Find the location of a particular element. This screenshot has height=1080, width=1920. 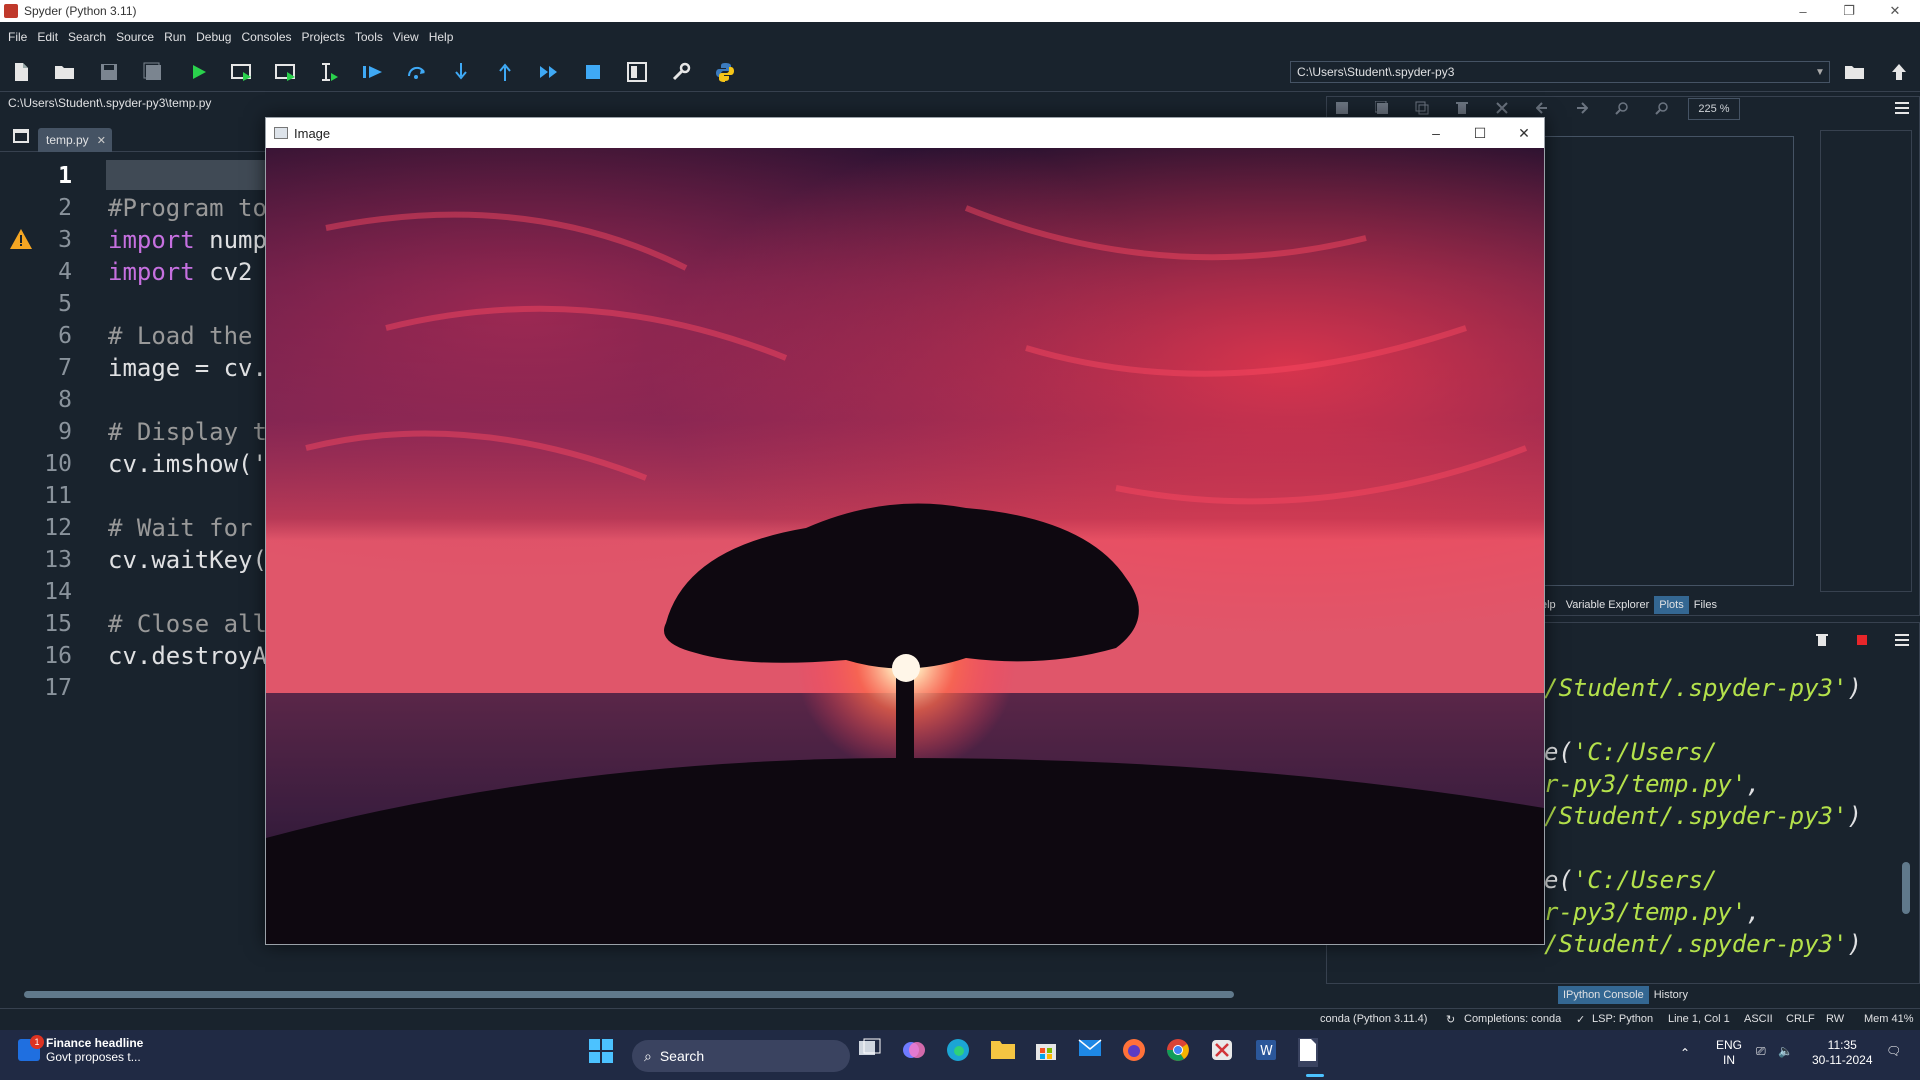

tab-files: Files is located at coordinates (1705, 605).